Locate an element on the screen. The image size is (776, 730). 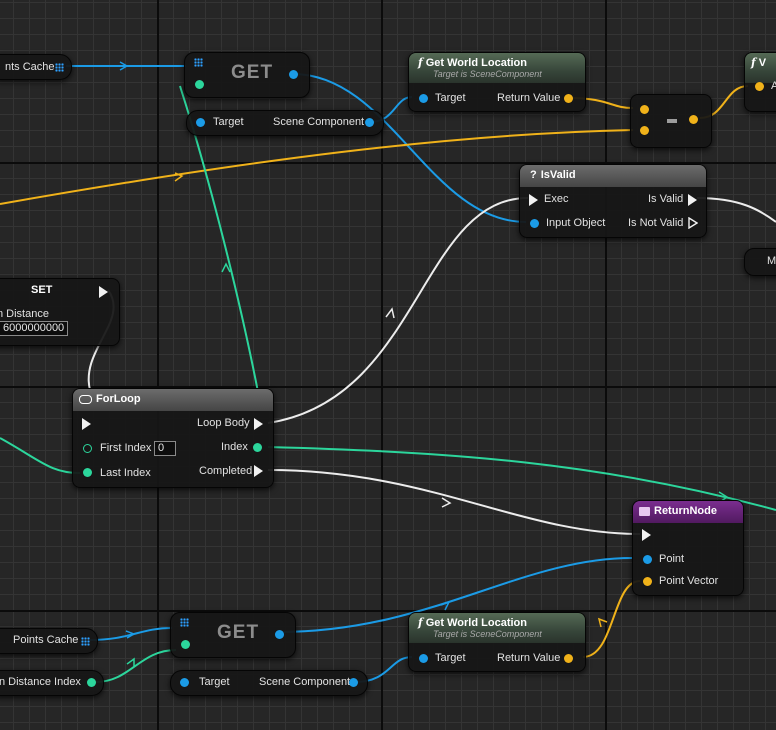
is-valid-title: ? IsValid is located at coordinates (553, 175).